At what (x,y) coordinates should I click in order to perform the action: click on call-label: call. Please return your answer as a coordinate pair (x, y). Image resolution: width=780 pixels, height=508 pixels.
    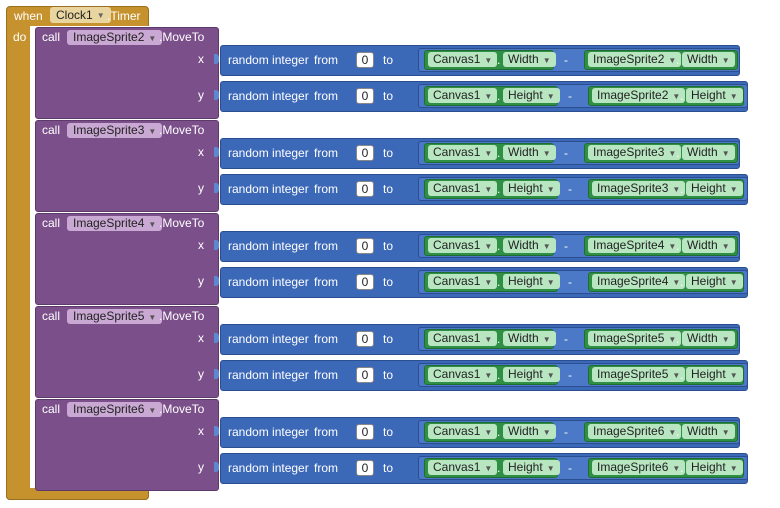
    Looking at the image, I should click on (51, 37).